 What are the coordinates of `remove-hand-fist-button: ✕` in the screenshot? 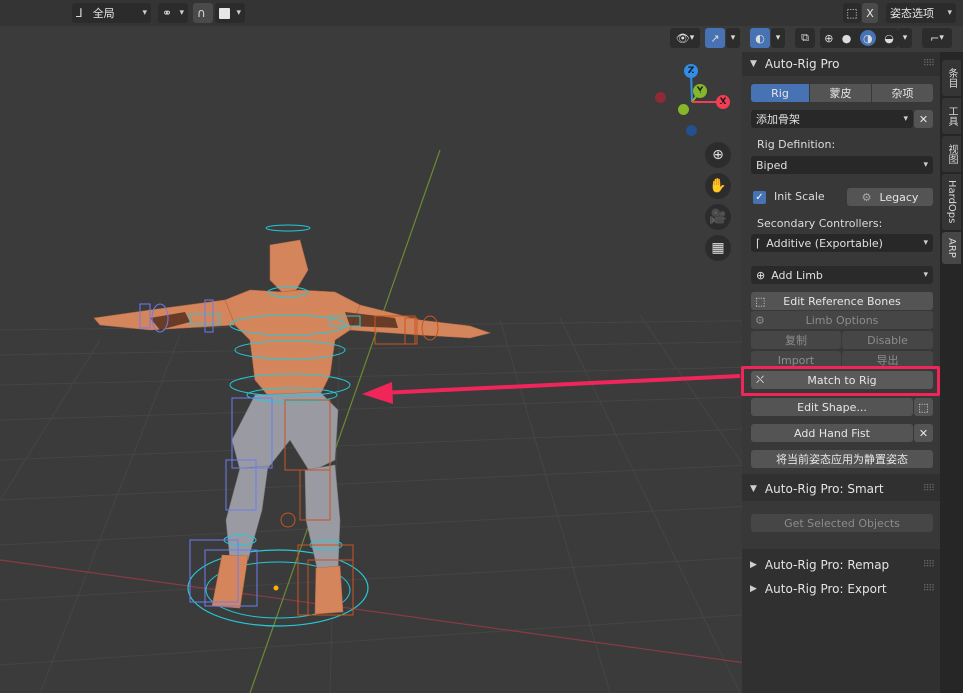 It's located at (923, 433).